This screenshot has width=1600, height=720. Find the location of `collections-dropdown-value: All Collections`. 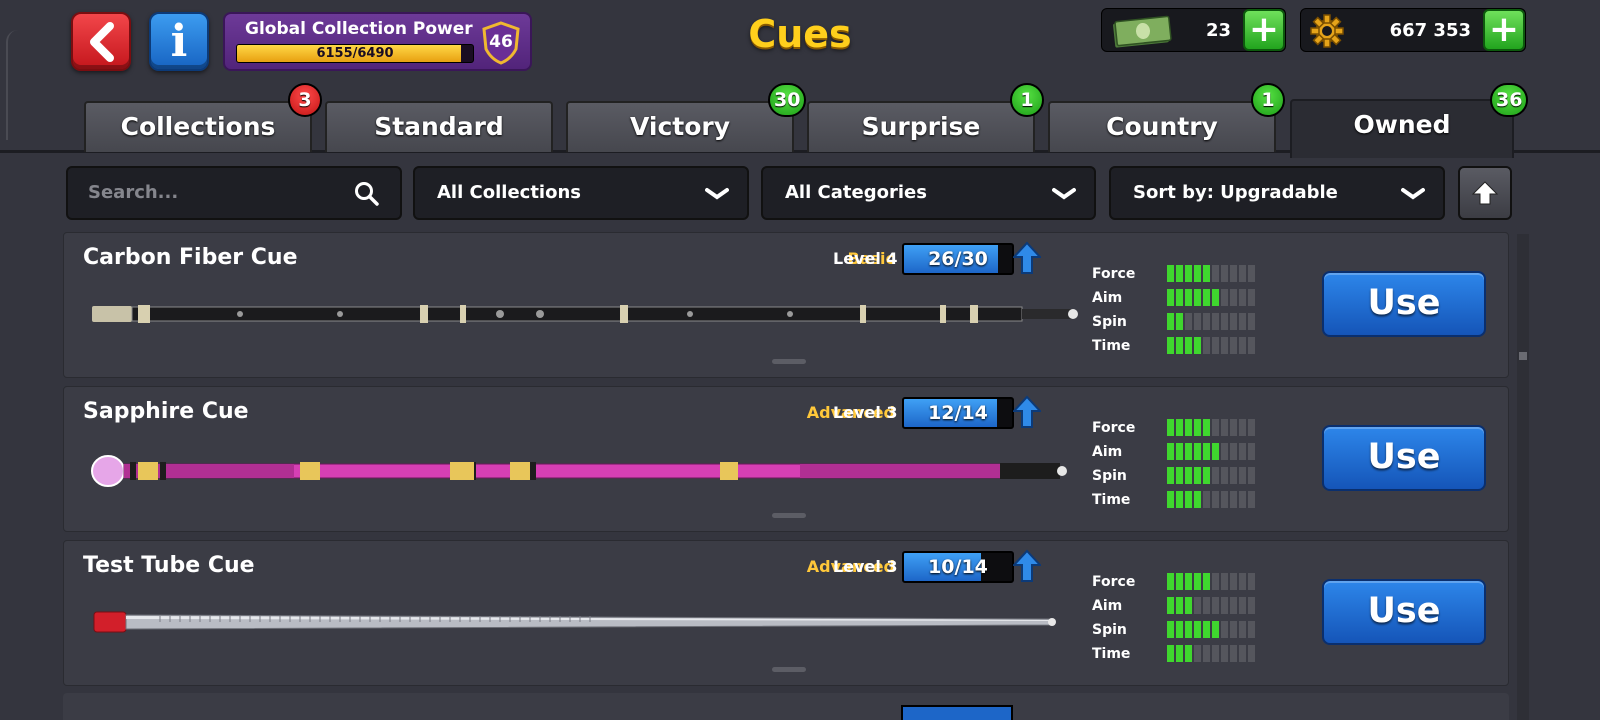

collections-dropdown-value: All Collections is located at coordinates (509, 192).